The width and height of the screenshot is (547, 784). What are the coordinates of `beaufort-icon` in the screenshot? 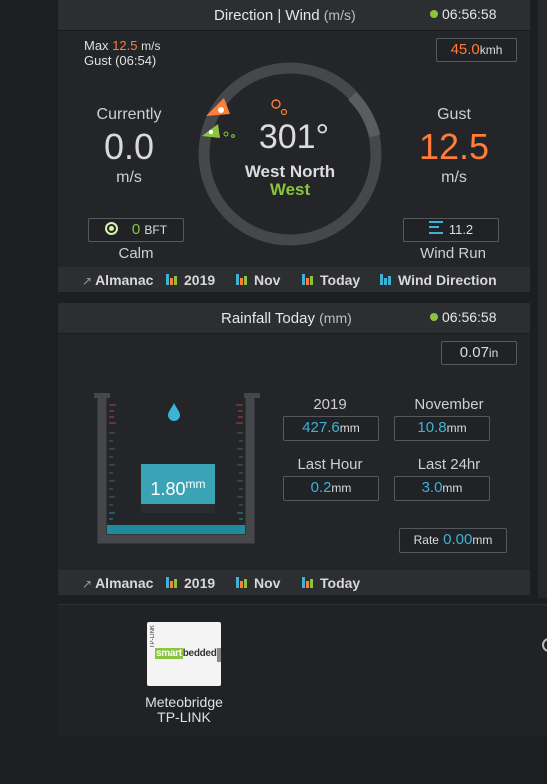 It's located at (111, 228).